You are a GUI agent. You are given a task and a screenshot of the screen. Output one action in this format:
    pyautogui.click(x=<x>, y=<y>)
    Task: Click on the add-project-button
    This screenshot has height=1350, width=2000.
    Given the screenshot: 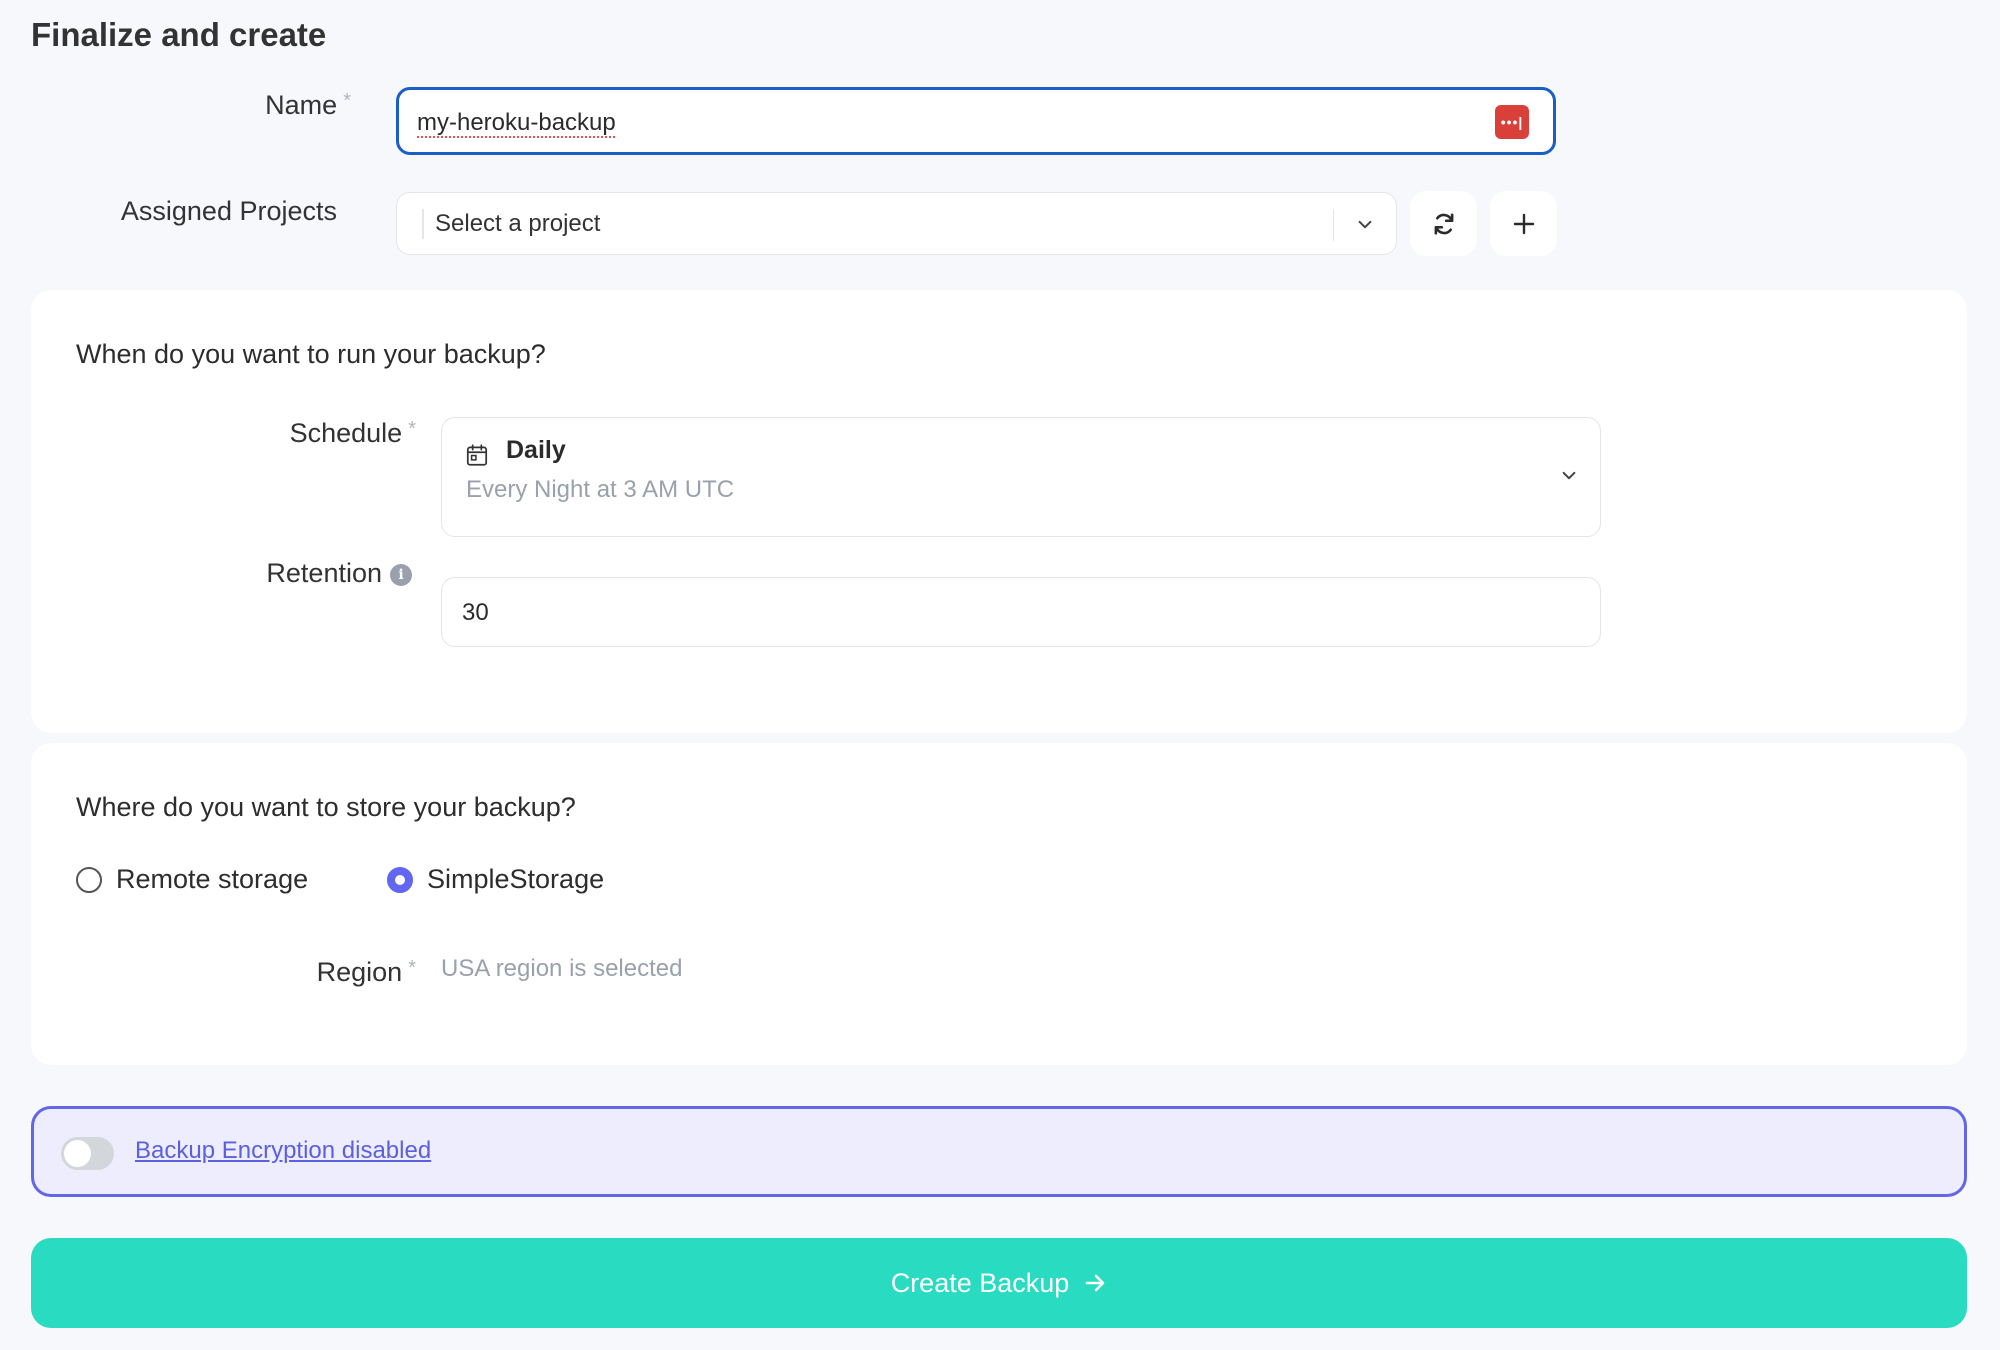 What is the action you would take?
    pyautogui.click(x=1523, y=223)
    